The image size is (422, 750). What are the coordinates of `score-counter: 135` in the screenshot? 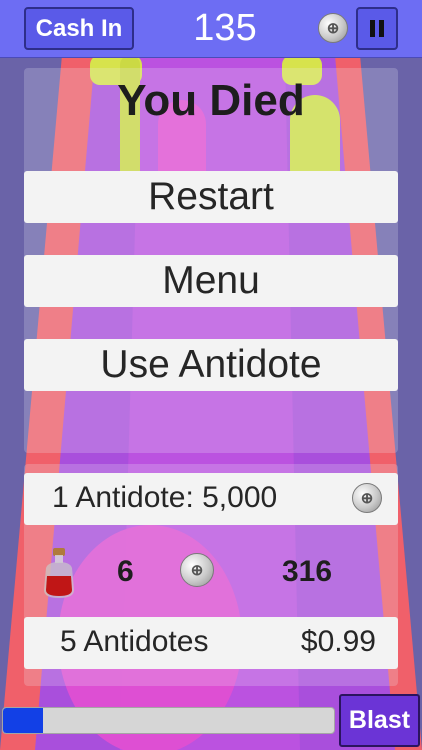 It's located at (225, 28).